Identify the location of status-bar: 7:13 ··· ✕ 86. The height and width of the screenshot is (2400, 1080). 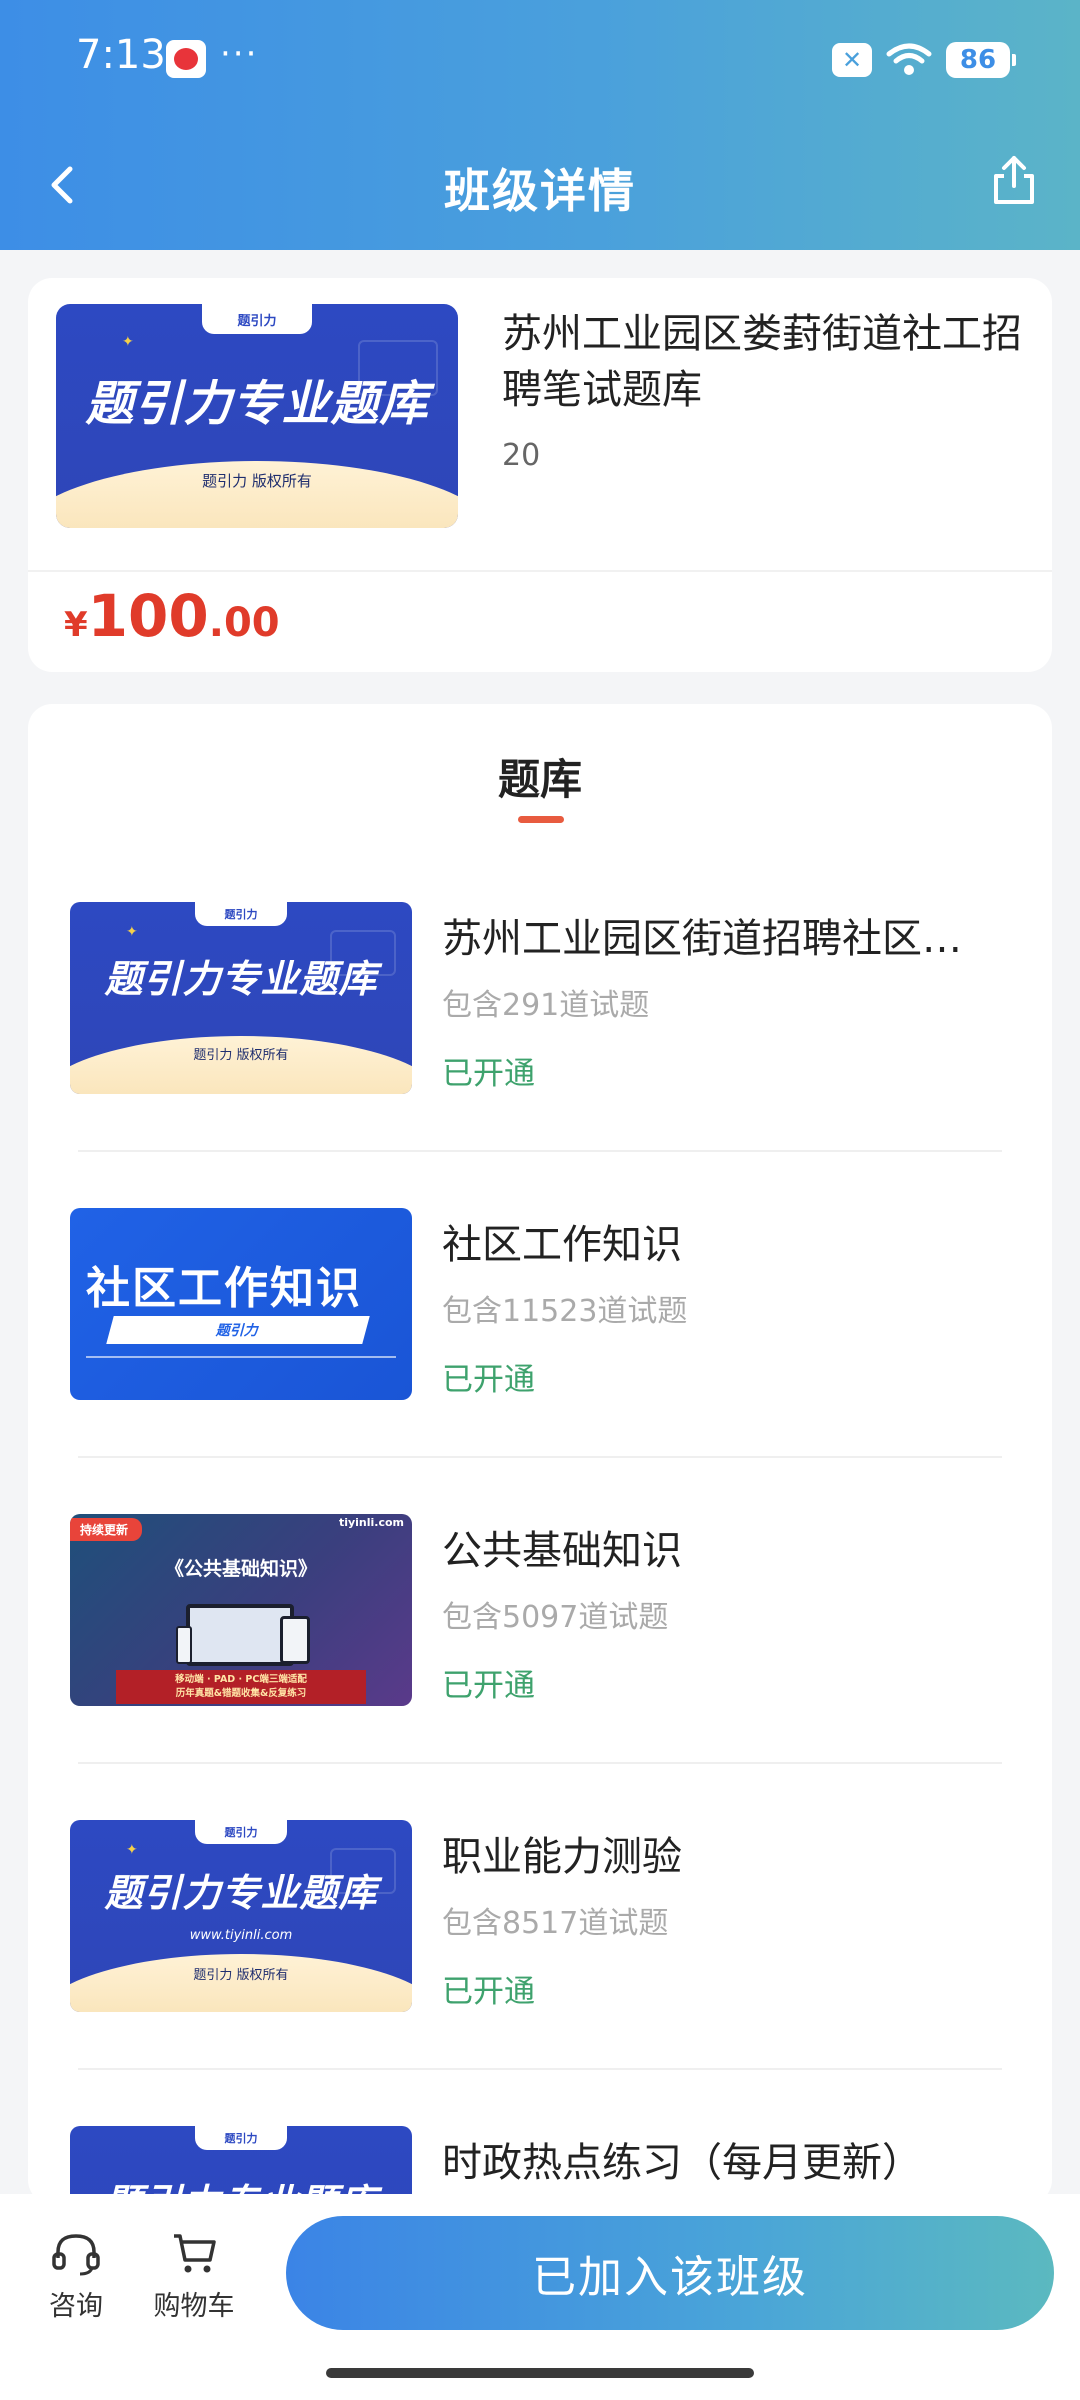
(540, 60).